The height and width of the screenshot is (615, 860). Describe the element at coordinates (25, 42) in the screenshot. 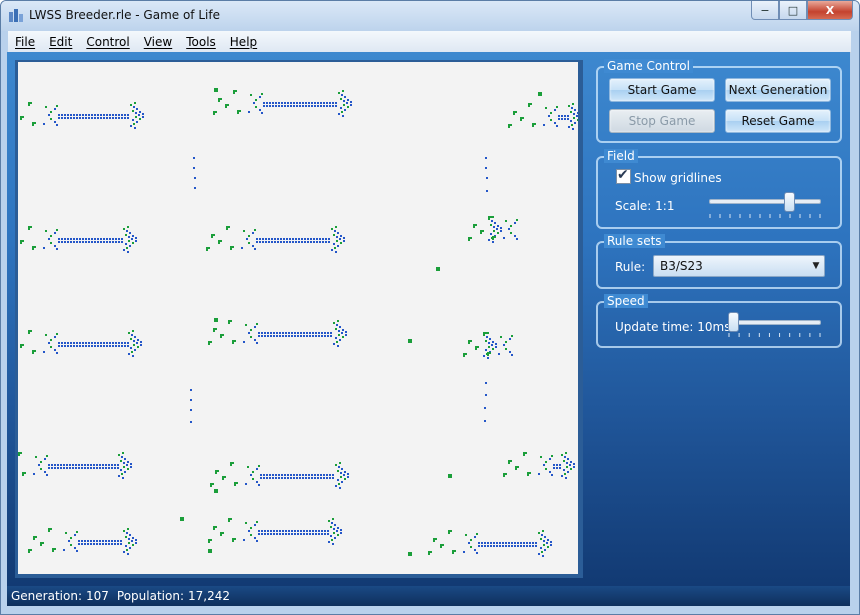

I see `menu-file: File` at that location.